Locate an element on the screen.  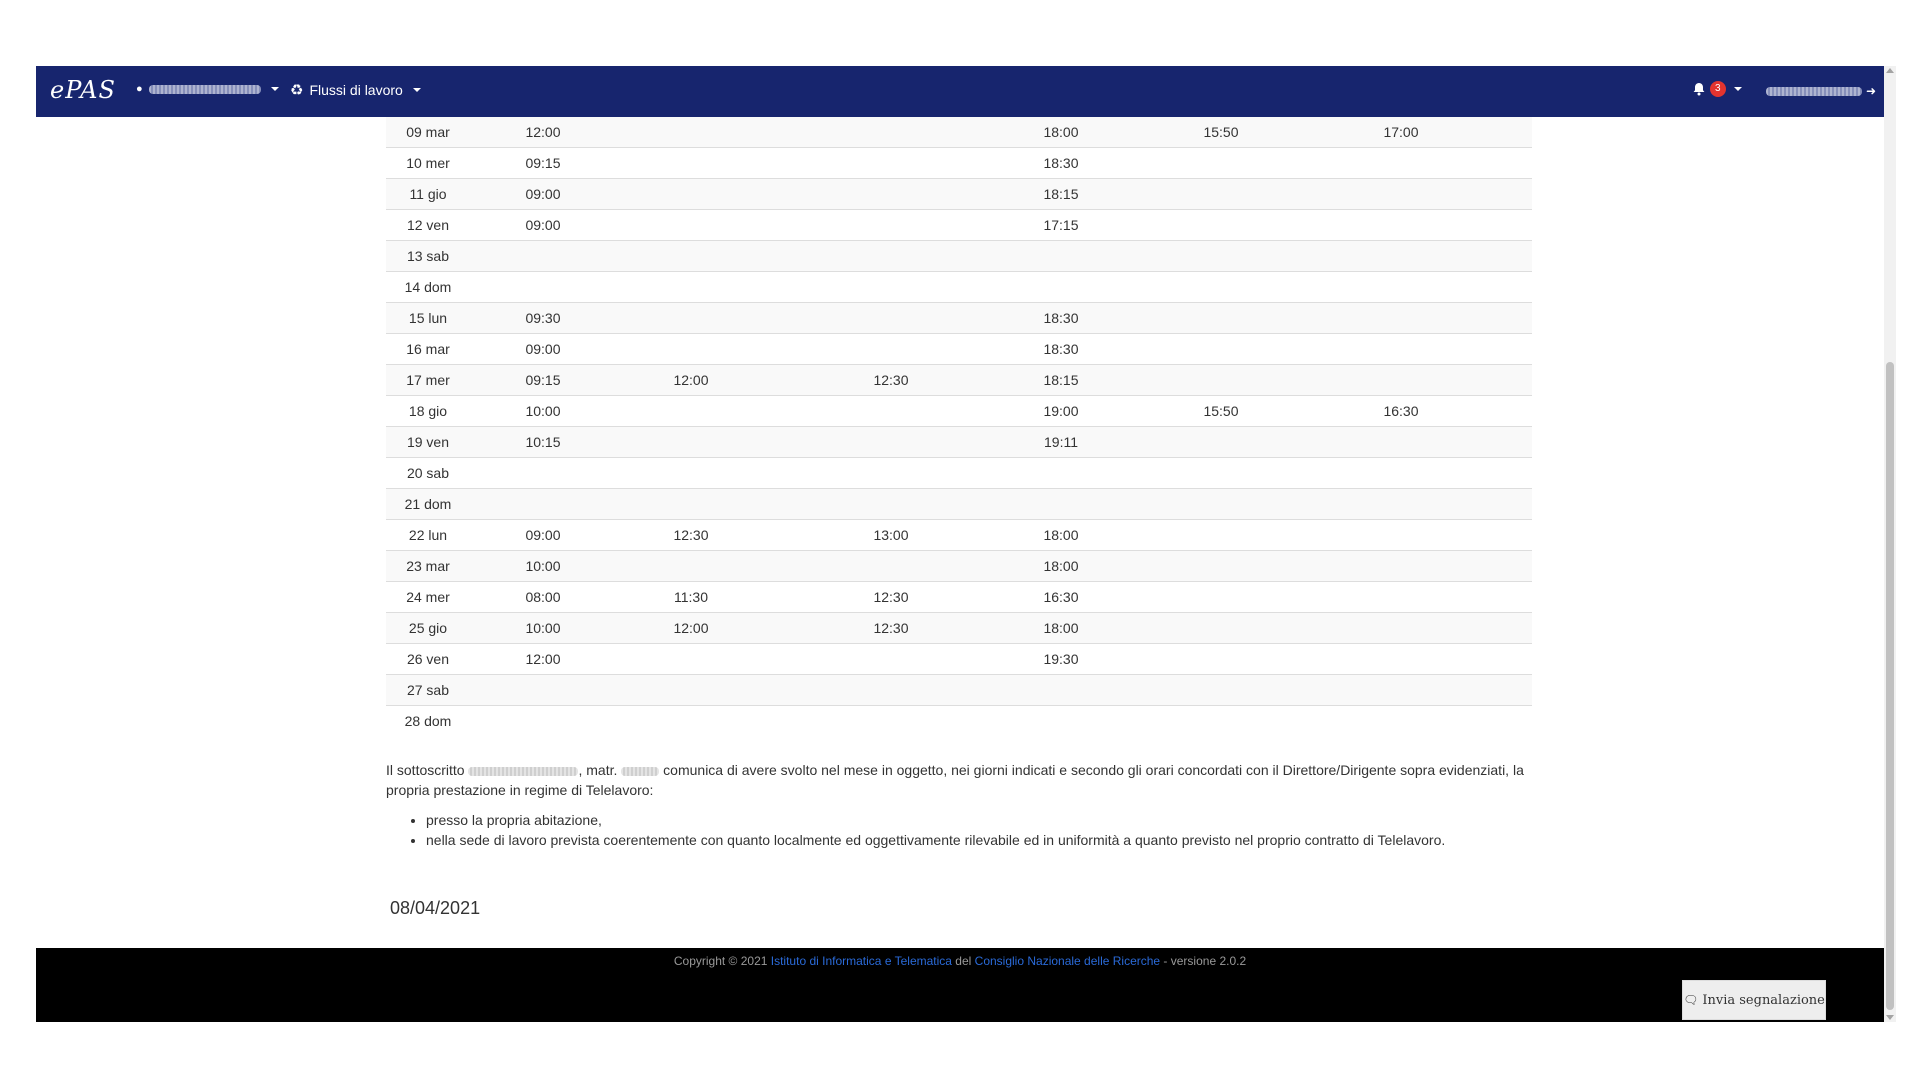
workflows-menu: ♻ Flussi di lavoro is located at coordinates (355, 90).